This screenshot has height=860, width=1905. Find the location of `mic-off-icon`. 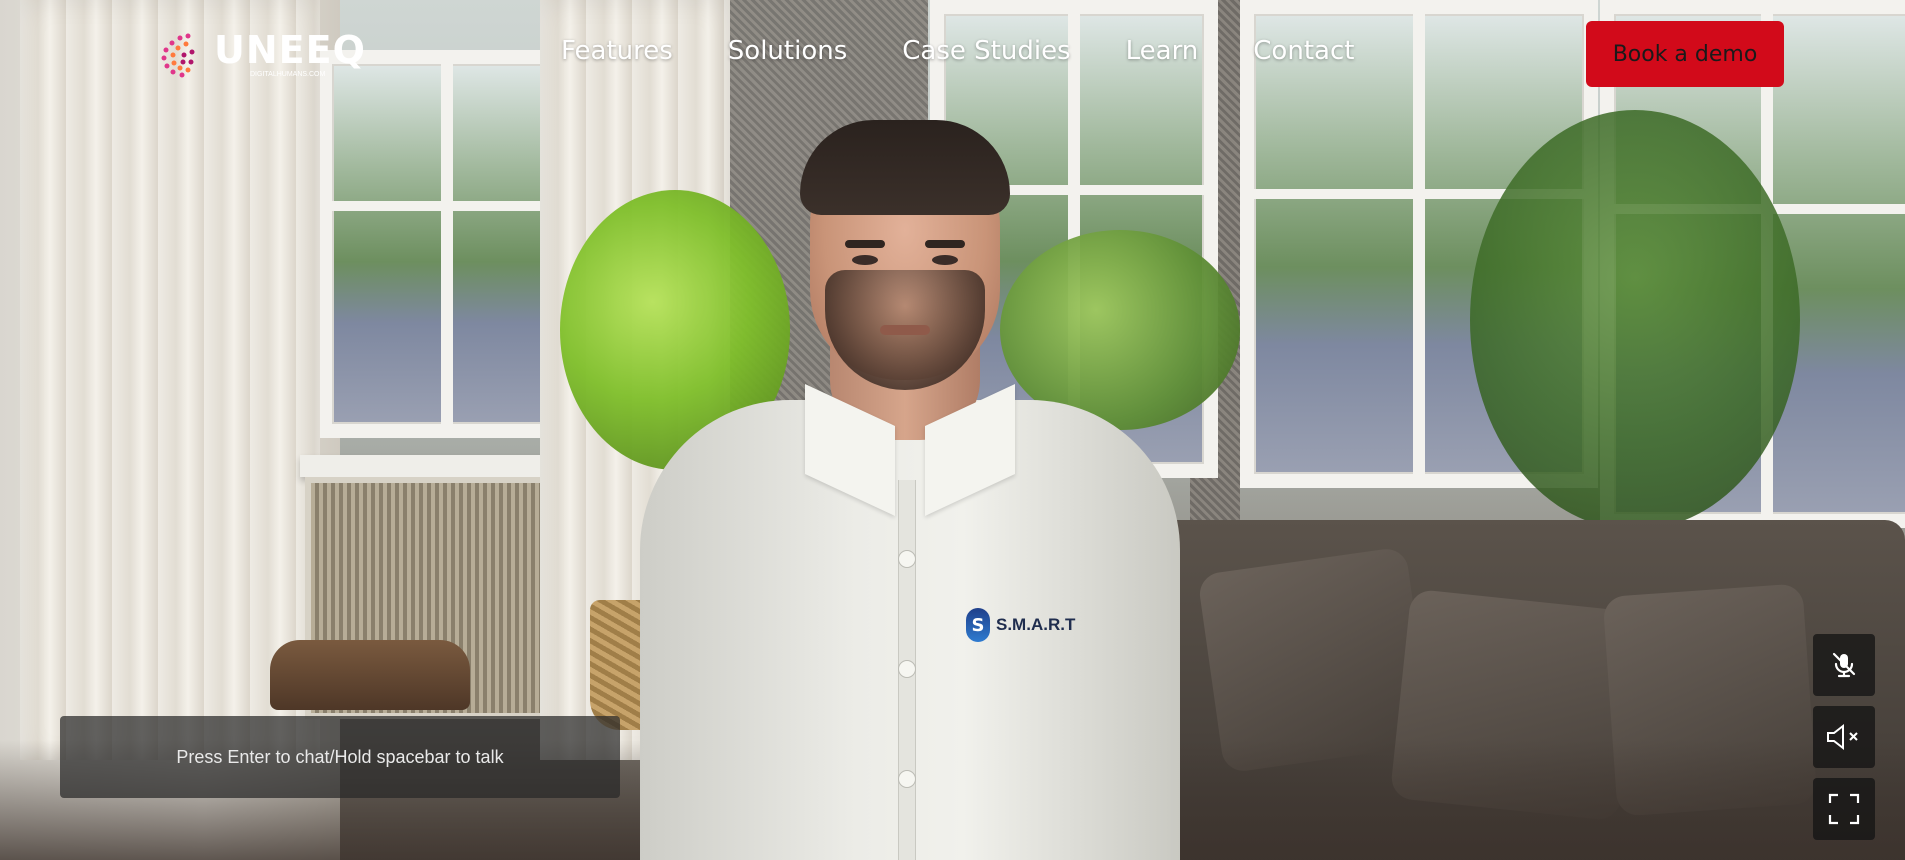

mic-off-icon is located at coordinates (1844, 665).